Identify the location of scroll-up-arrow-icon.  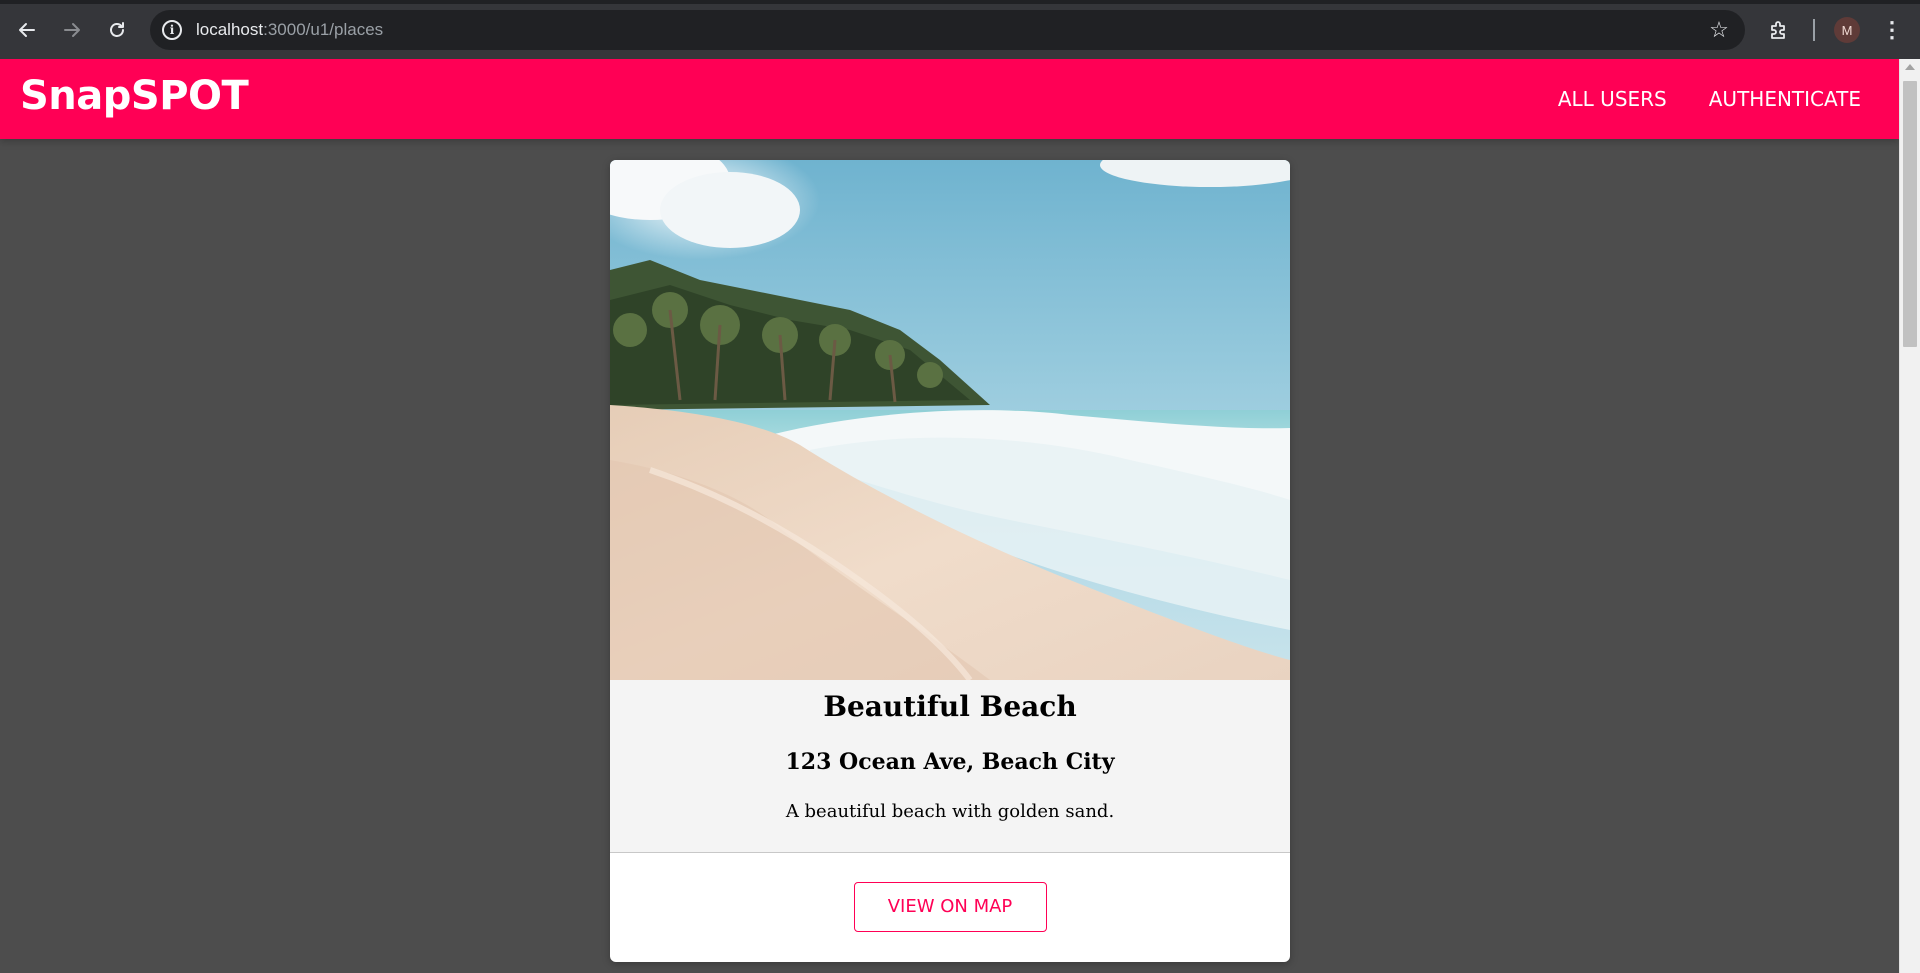
(1910, 67).